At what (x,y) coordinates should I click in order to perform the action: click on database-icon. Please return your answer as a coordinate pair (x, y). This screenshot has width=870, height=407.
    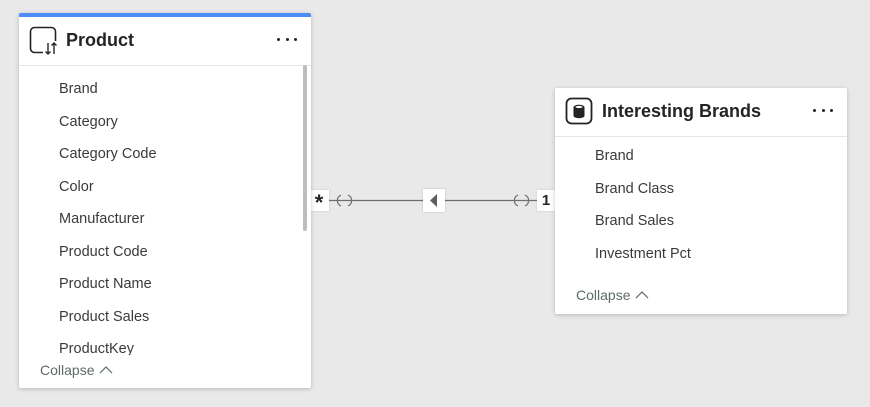
    Looking at the image, I should click on (579, 111).